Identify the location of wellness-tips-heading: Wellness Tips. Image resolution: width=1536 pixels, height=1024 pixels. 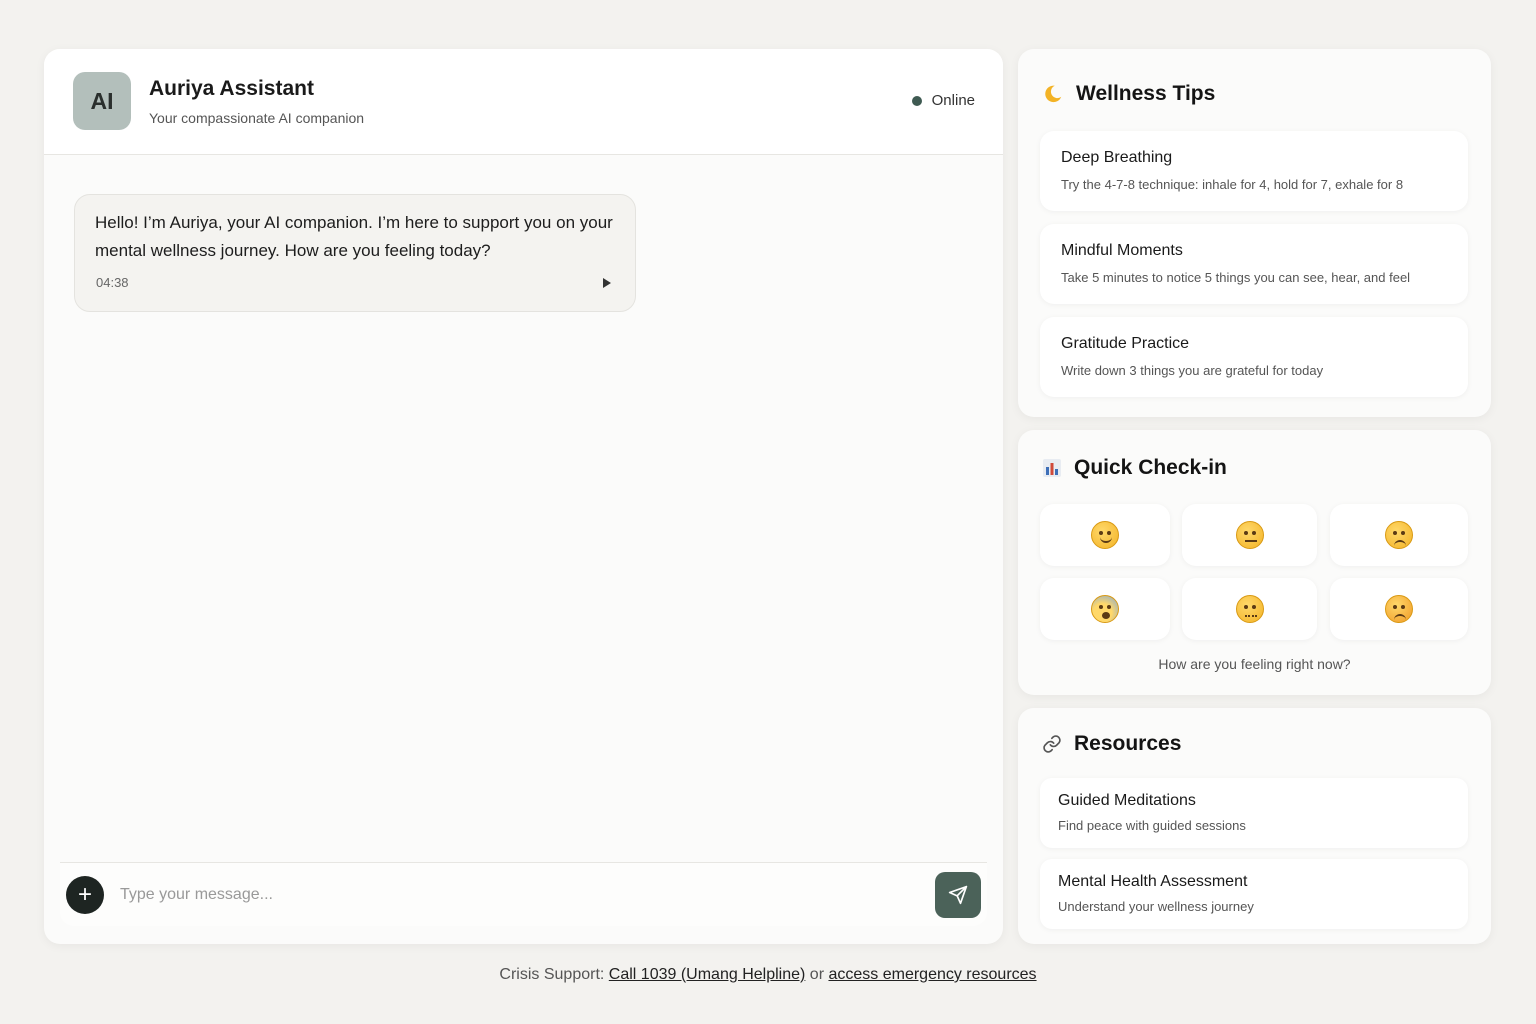
(1128, 94).